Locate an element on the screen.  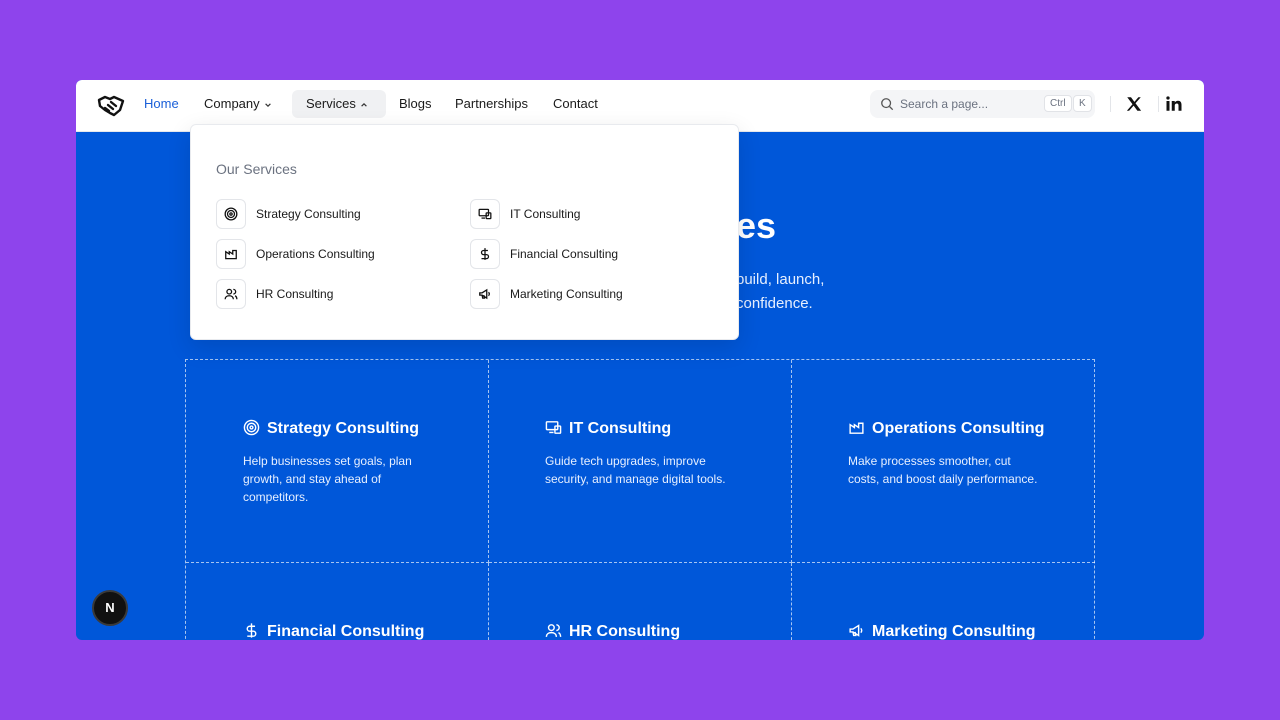
card-title: HR Consulting is located at coordinates (612, 631).